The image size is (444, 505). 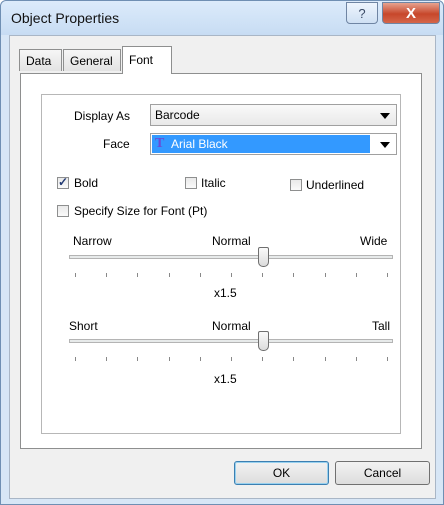 I want to click on face-label: Face, so click(x=116, y=144).